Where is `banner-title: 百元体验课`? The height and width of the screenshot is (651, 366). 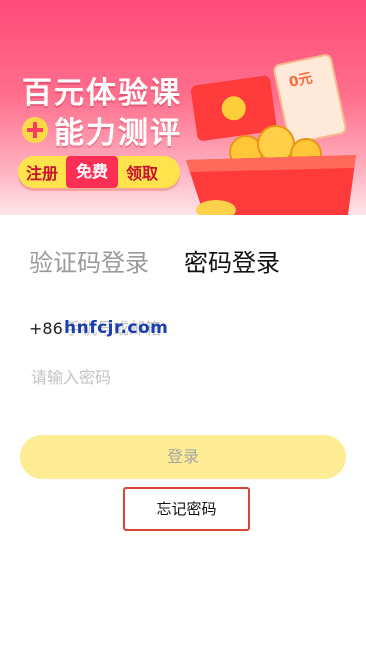
banner-title: 百元体验课 is located at coordinates (102, 93).